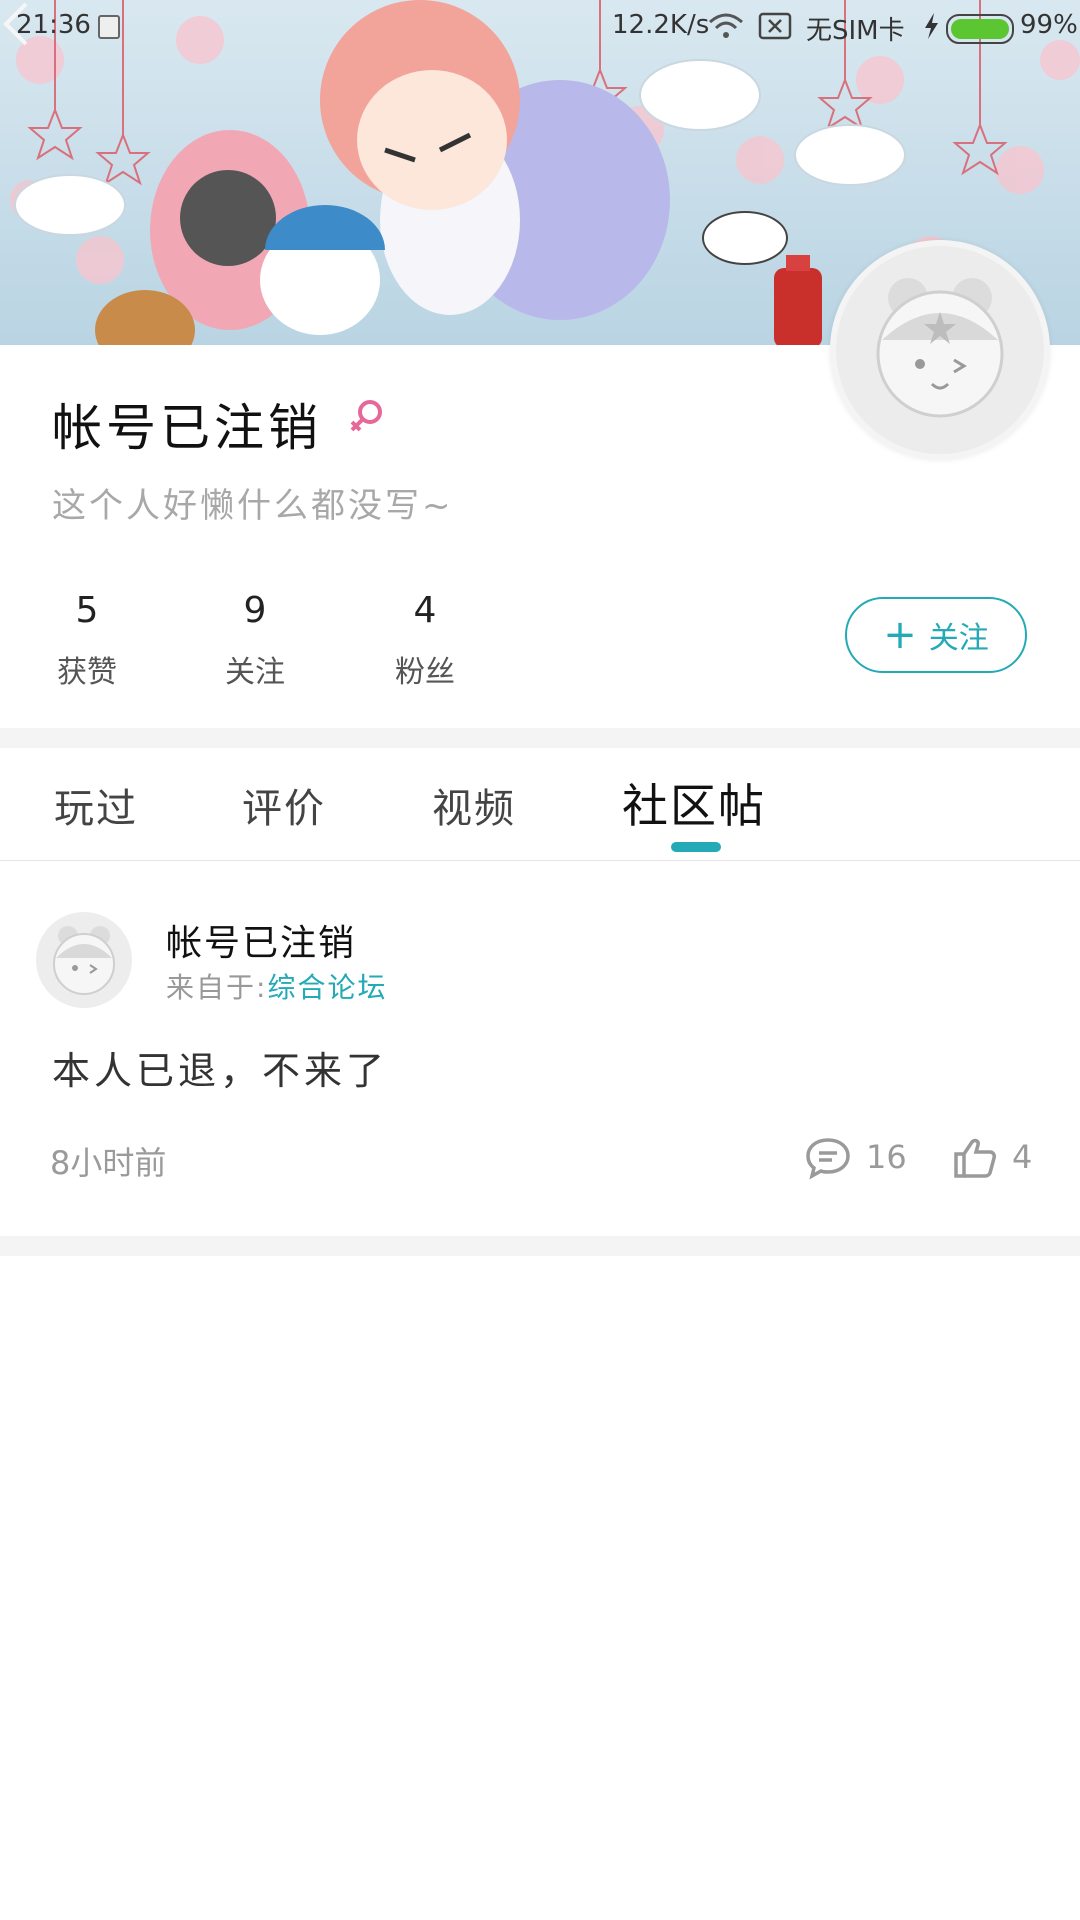  Describe the element at coordinates (828, 1158) in the screenshot. I see `comment-icon` at that location.